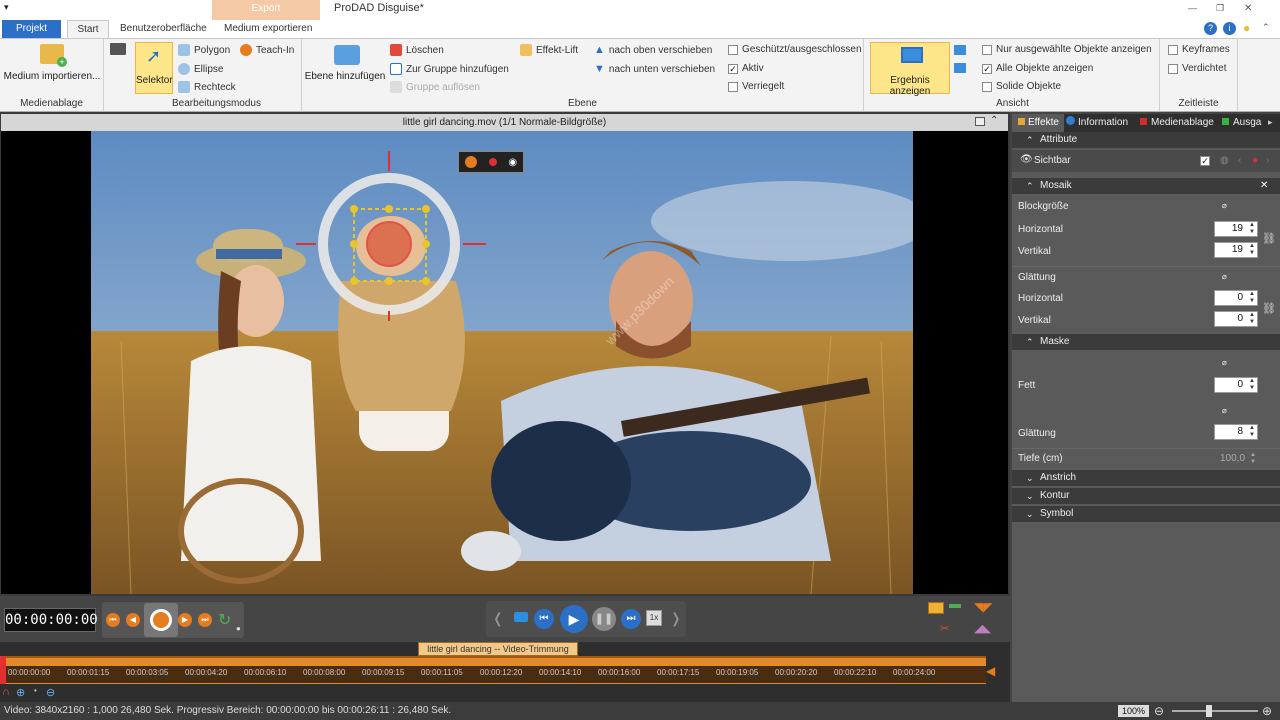  Describe the element at coordinates (960, 50) in the screenshot. I see `view-small-icon` at that location.